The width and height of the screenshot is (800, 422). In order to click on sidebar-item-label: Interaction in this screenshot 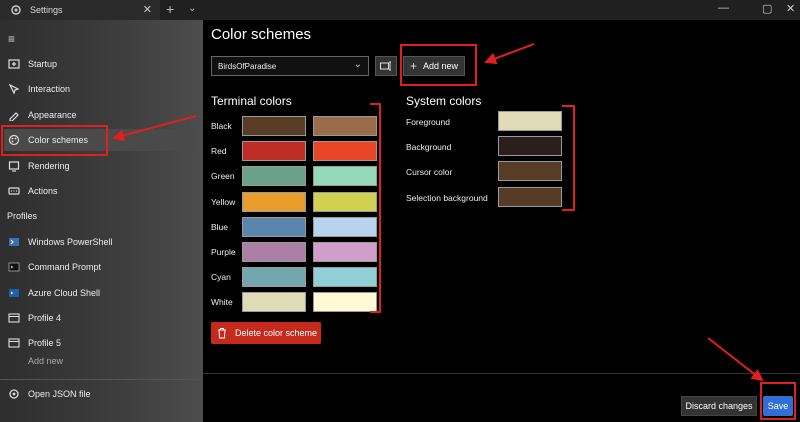, I will do `click(49, 89)`.